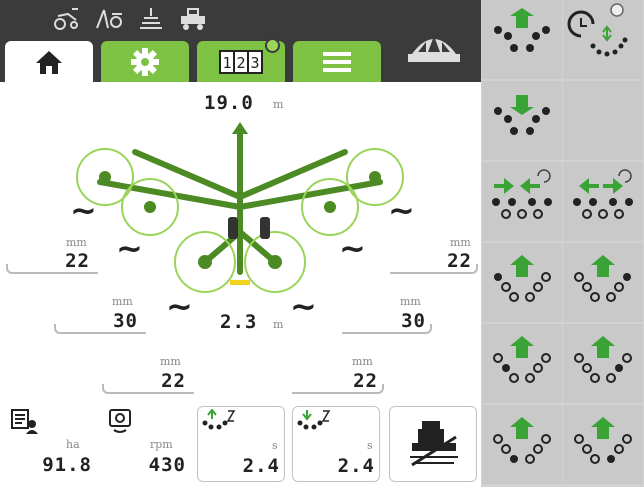  I want to click on lift-all-button, so click(522, 39).